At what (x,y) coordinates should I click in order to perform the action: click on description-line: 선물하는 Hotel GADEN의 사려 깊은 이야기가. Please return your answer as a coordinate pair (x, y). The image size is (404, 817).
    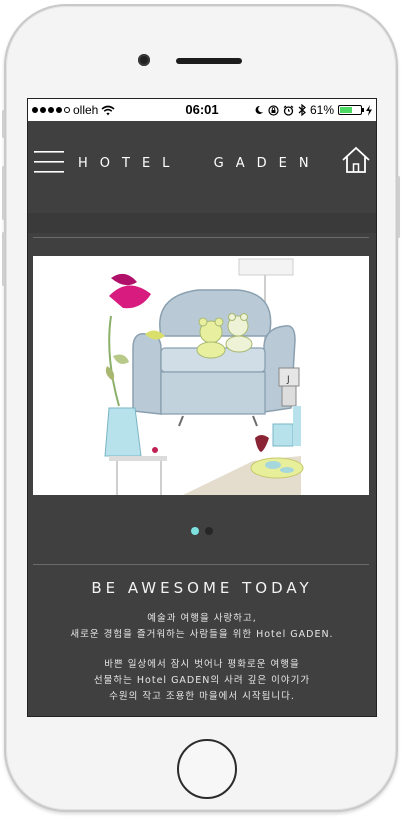
    Looking at the image, I should click on (202, 680).